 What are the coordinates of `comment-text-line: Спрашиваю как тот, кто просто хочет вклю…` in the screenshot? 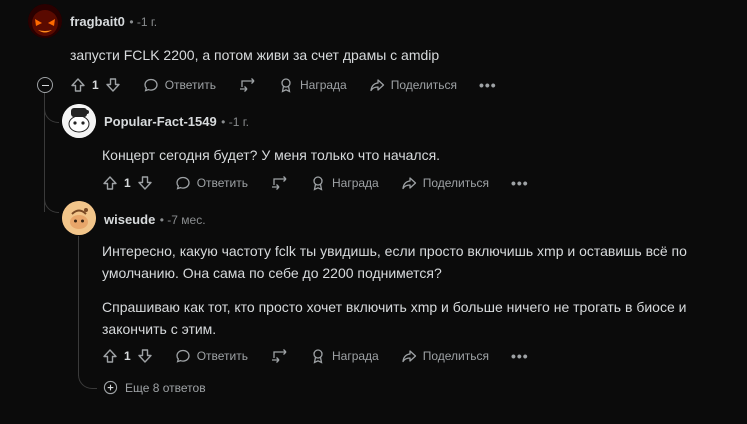 It's located at (394, 307).